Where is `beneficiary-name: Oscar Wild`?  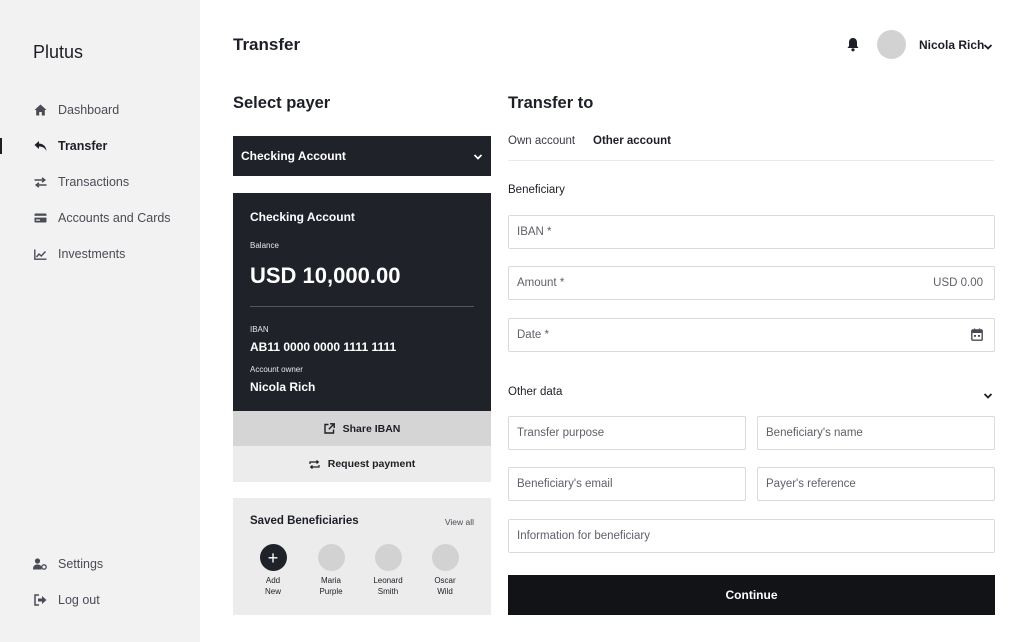 beneficiary-name: Oscar Wild is located at coordinates (445, 586).